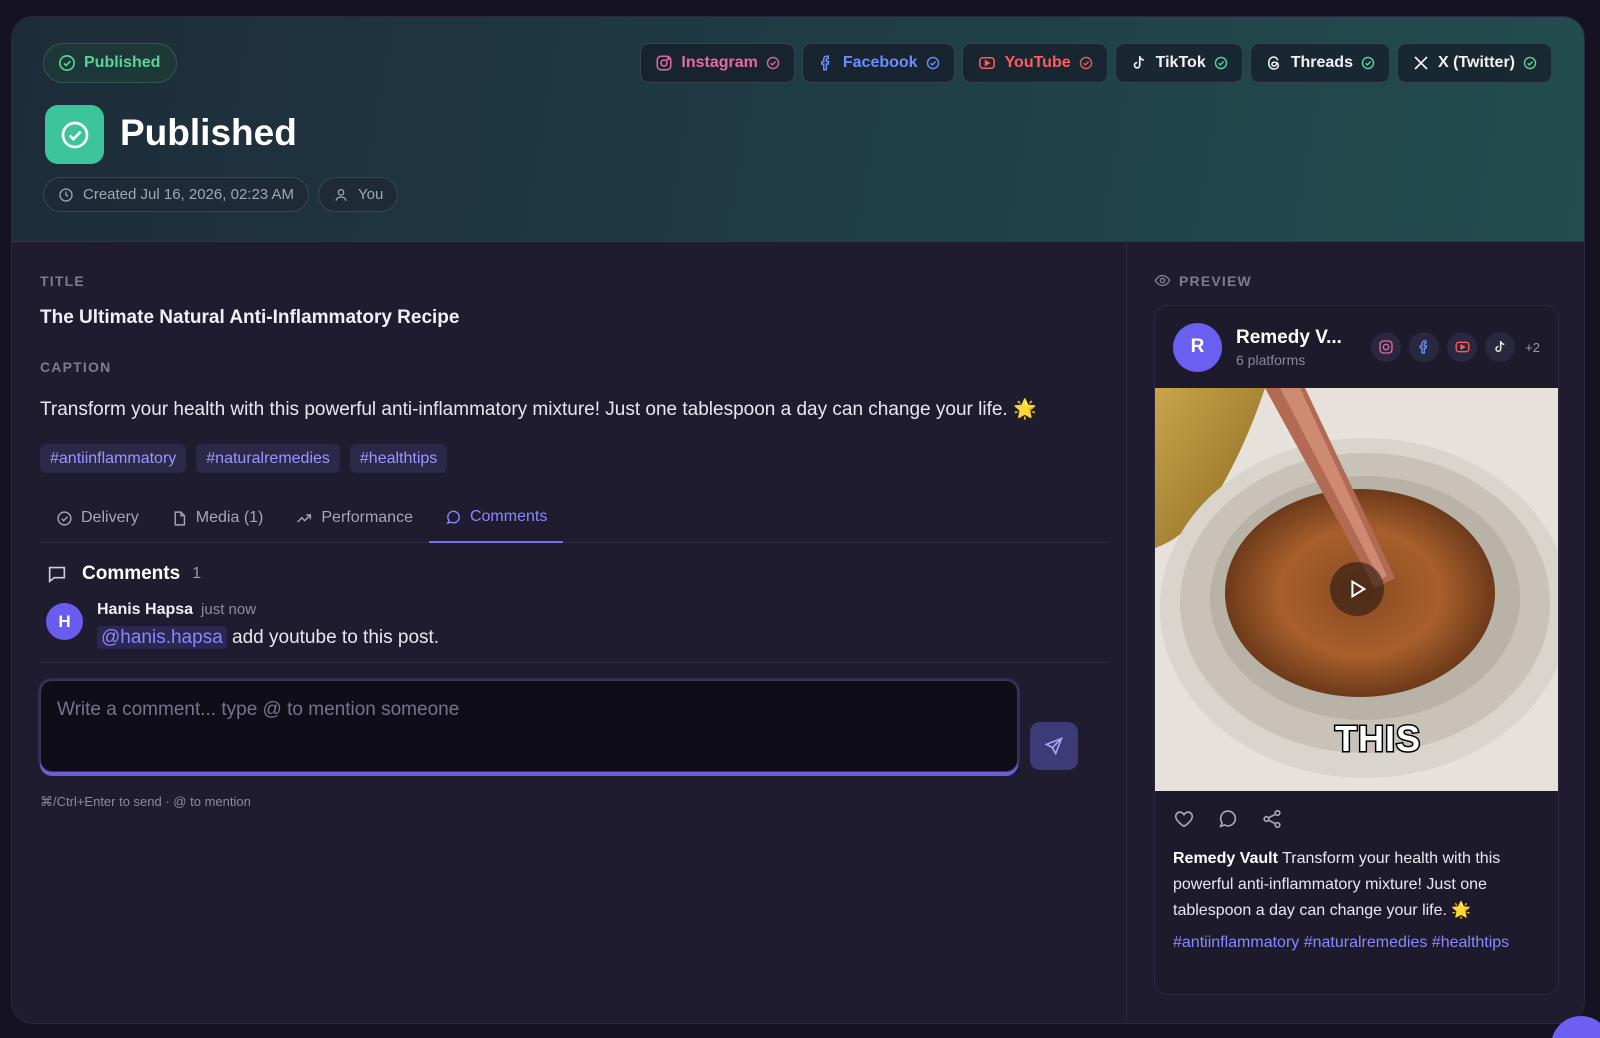 The image size is (1600, 1038). What do you see at coordinates (64, 621) in the screenshot?
I see `avatar: H` at bounding box center [64, 621].